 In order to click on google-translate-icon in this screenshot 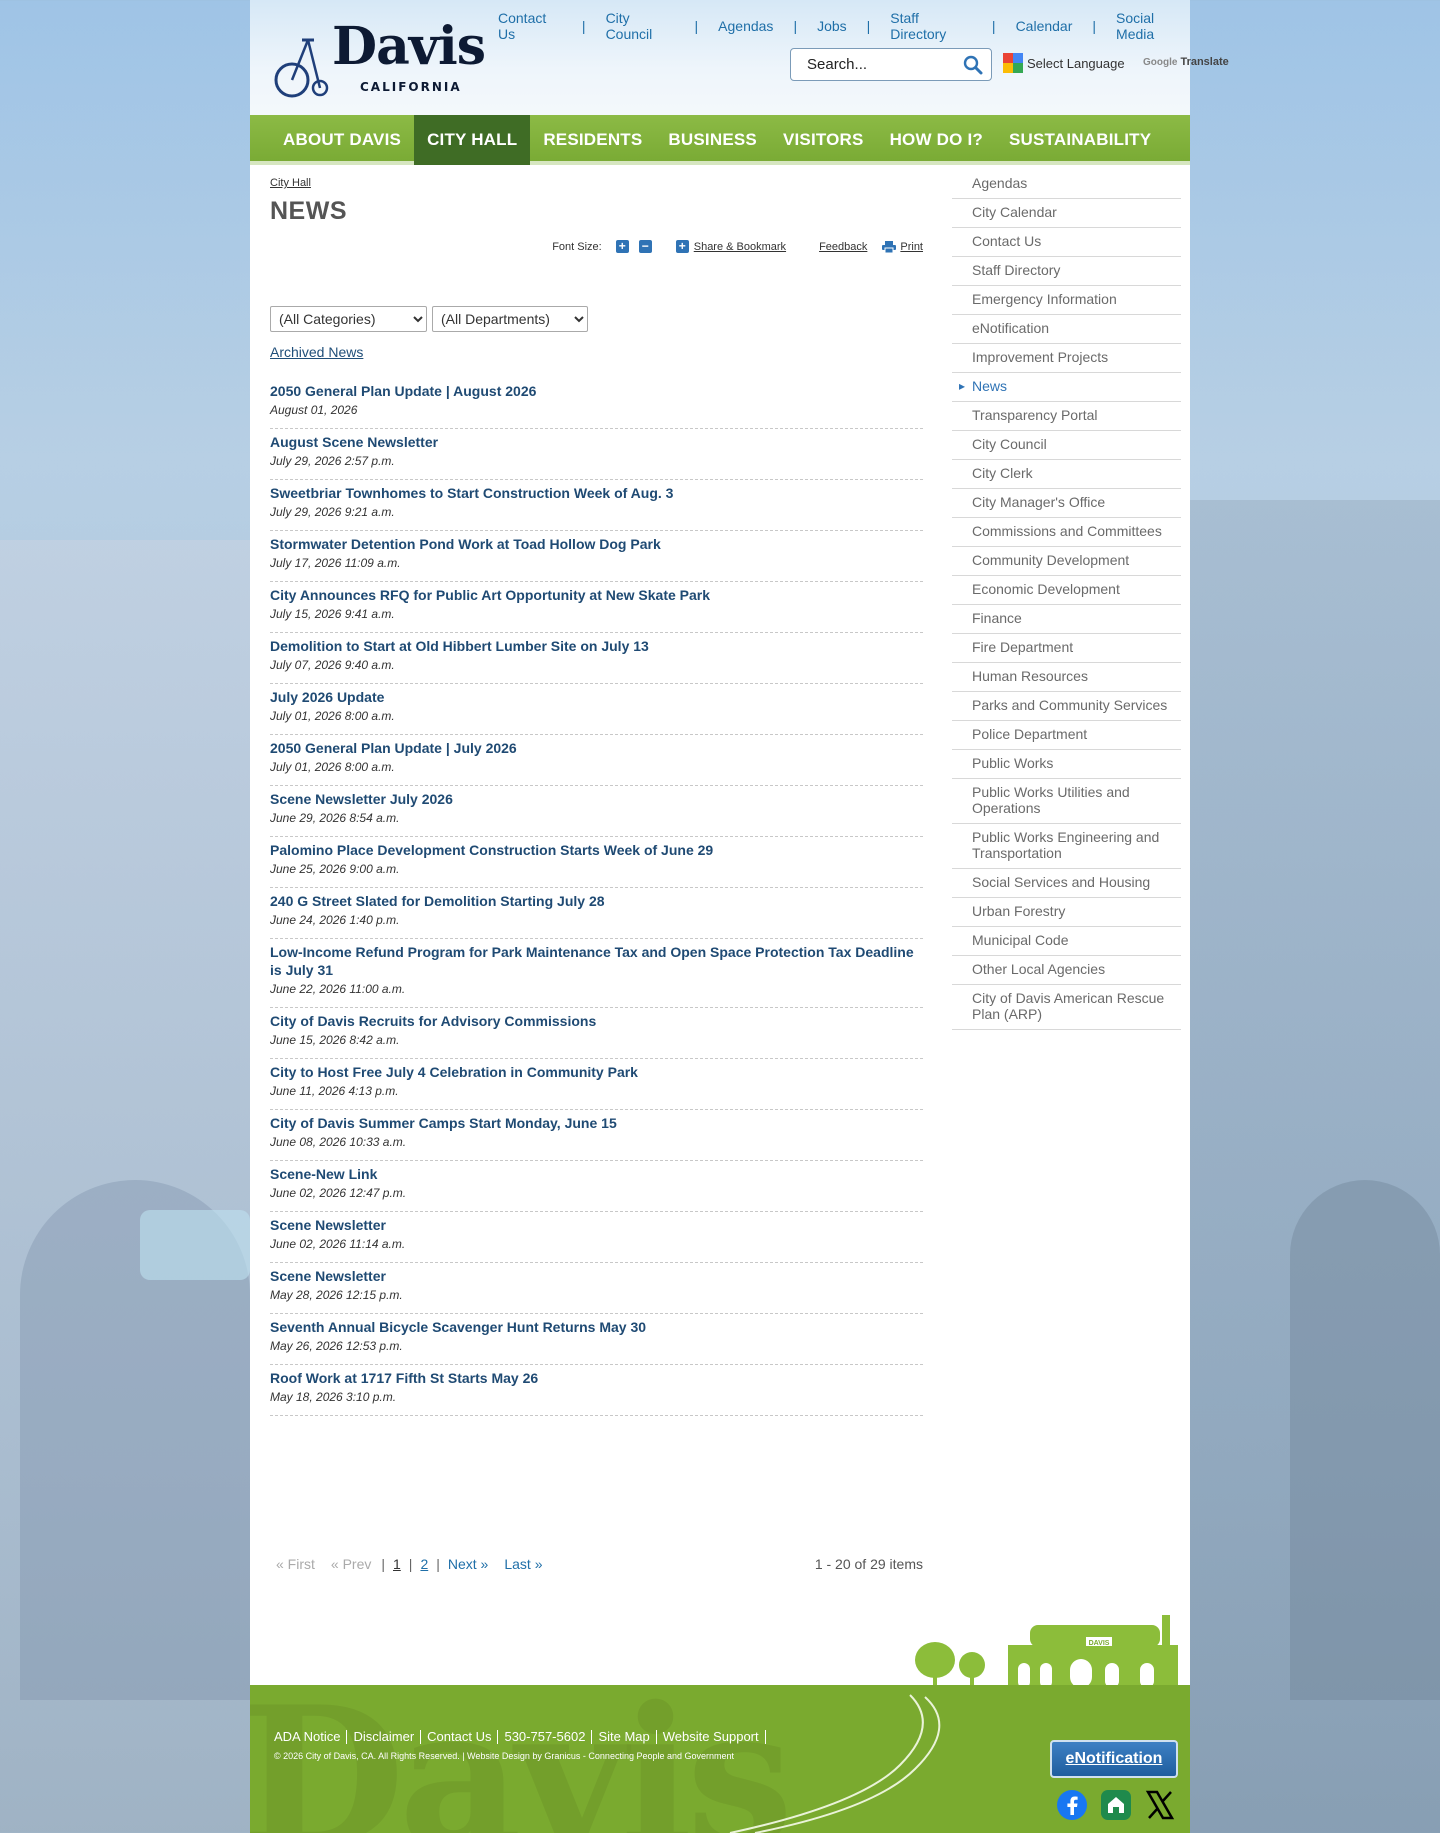, I will do `click(1013, 63)`.